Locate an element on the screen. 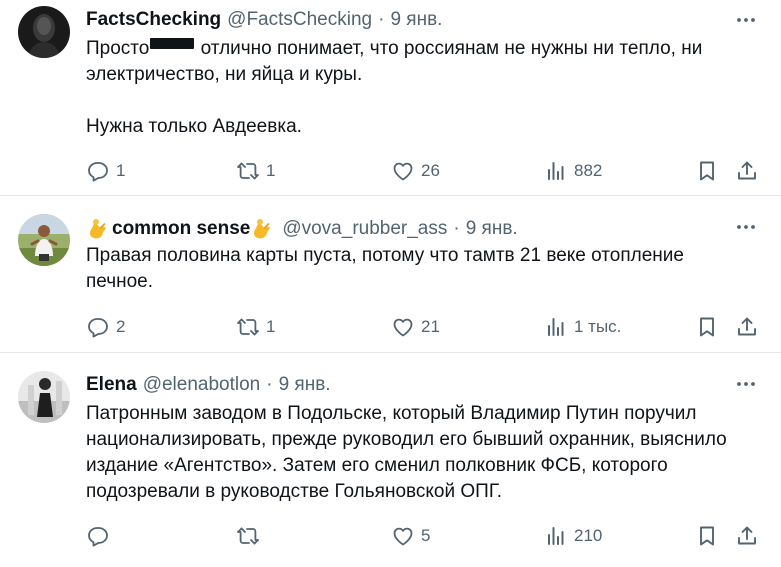  display-name: FactsChecking is located at coordinates (153, 20).